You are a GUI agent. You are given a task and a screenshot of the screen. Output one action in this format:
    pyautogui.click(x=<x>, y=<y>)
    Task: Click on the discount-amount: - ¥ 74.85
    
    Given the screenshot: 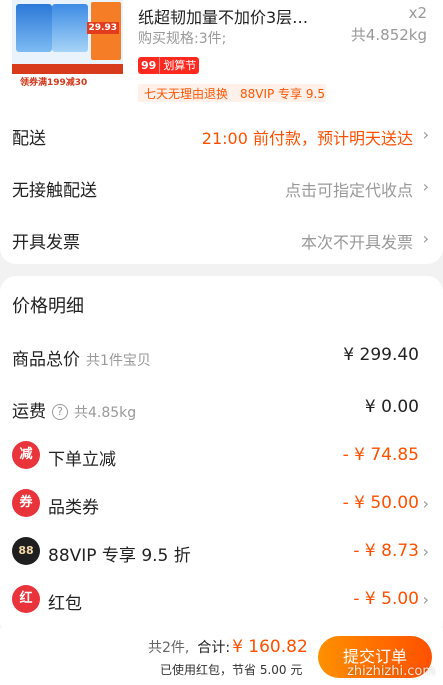 What is the action you would take?
    pyautogui.click(x=380, y=455)
    